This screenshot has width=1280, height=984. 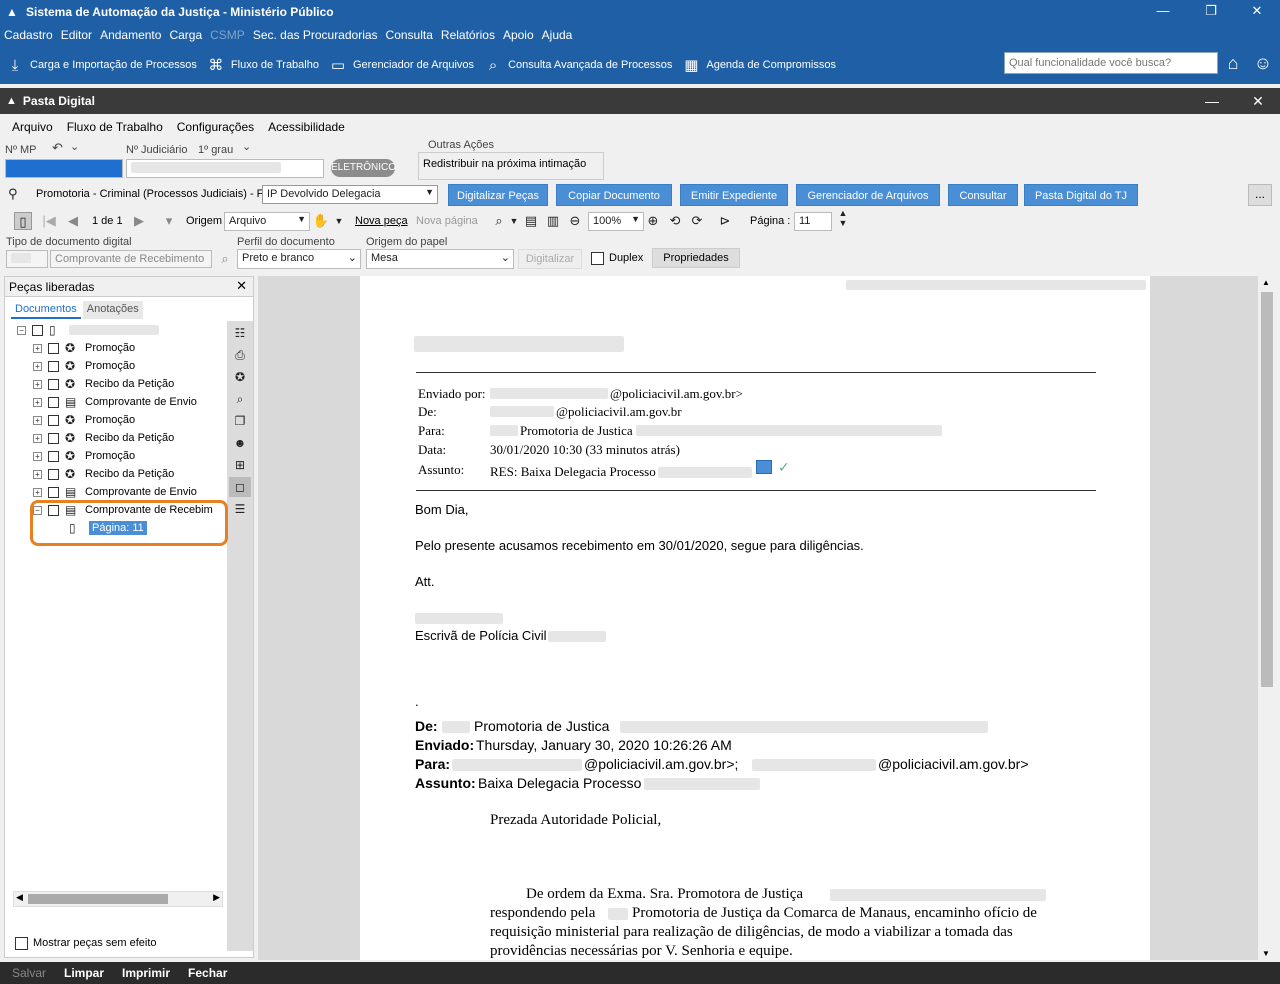 What do you see at coordinates (98, 899) in the screenshot?
I see `hscroll-thumb` at bounding box center [98, 899].